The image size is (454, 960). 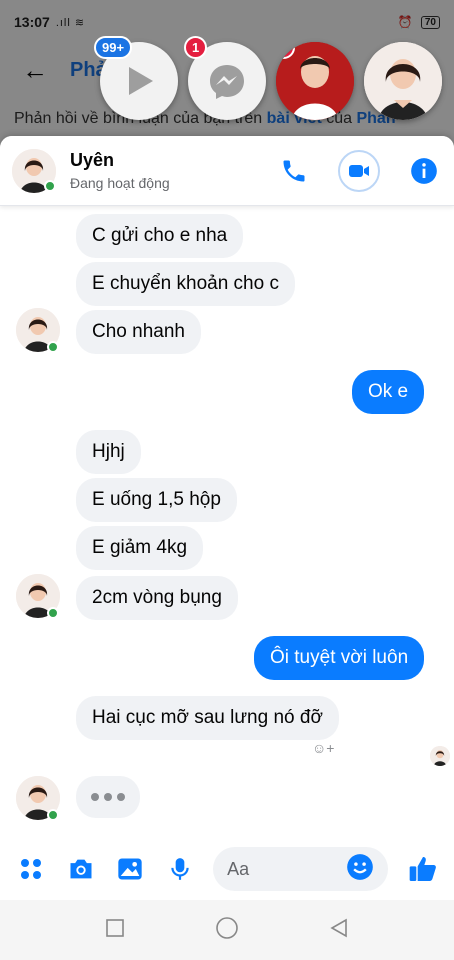 What do you see at coordinates (440, 756) in the screenshot?
I see `seen-avatar` at bounding box center [440, 756].